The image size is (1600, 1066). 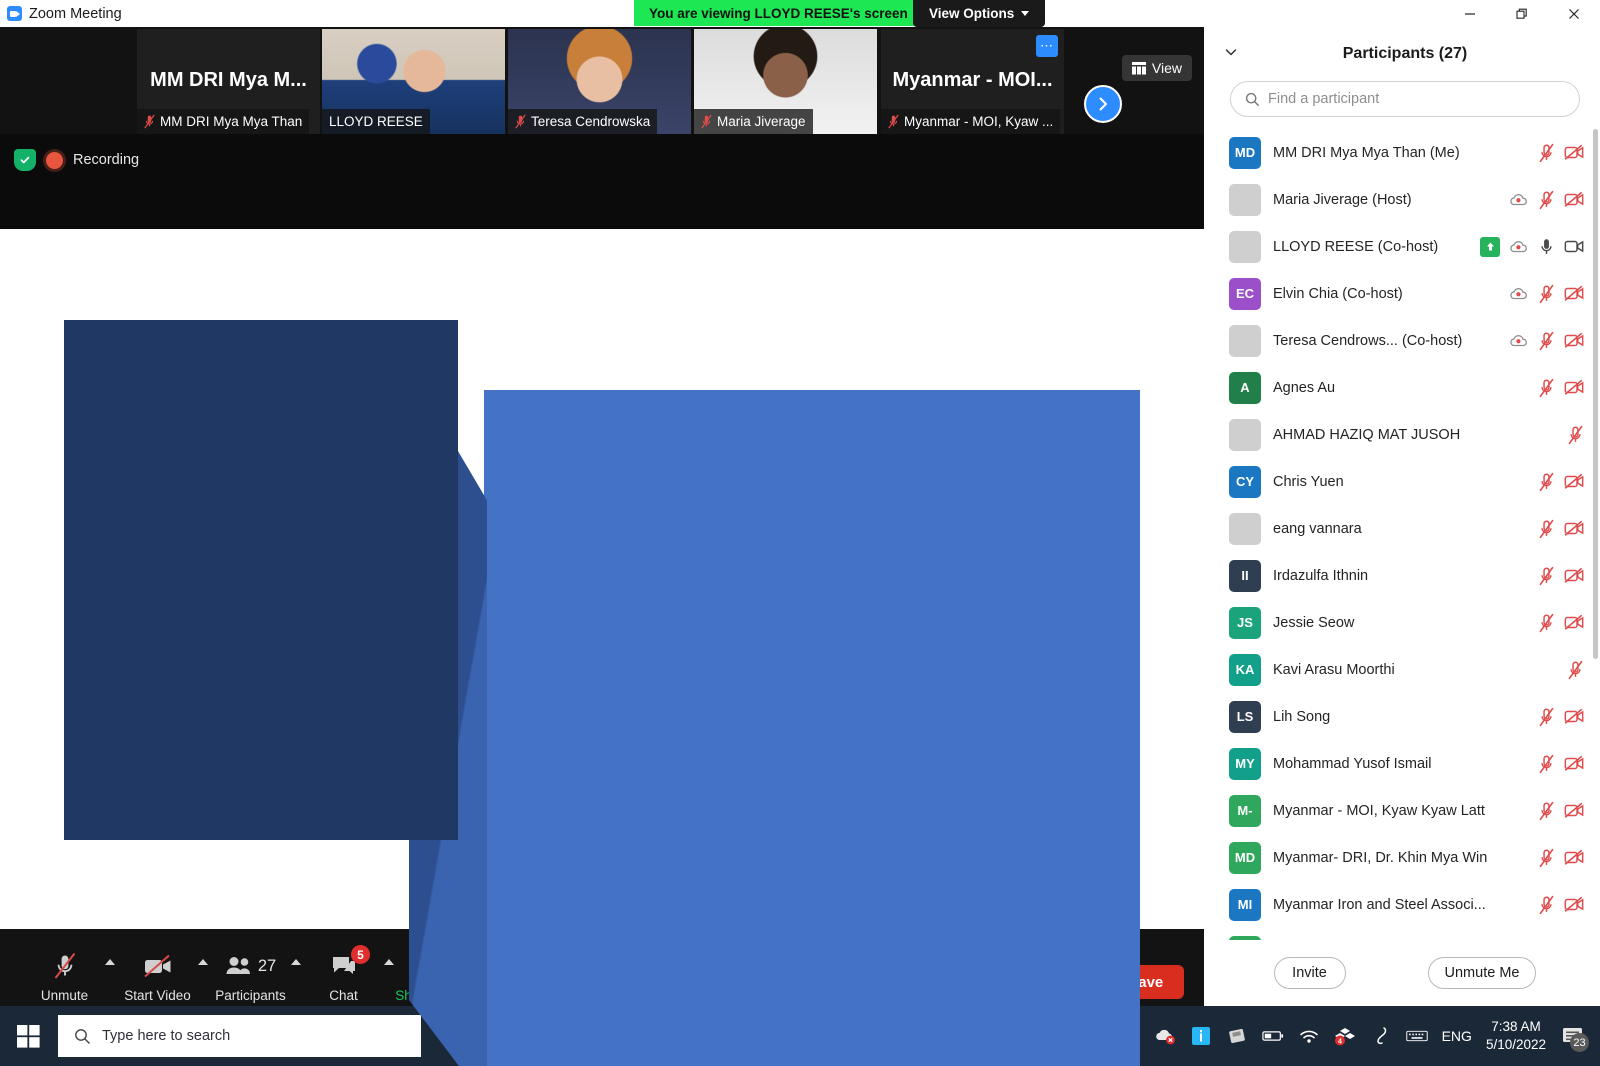 I want to click on dropbox-badge-icon: 4, so click(x=1345, y=1036).